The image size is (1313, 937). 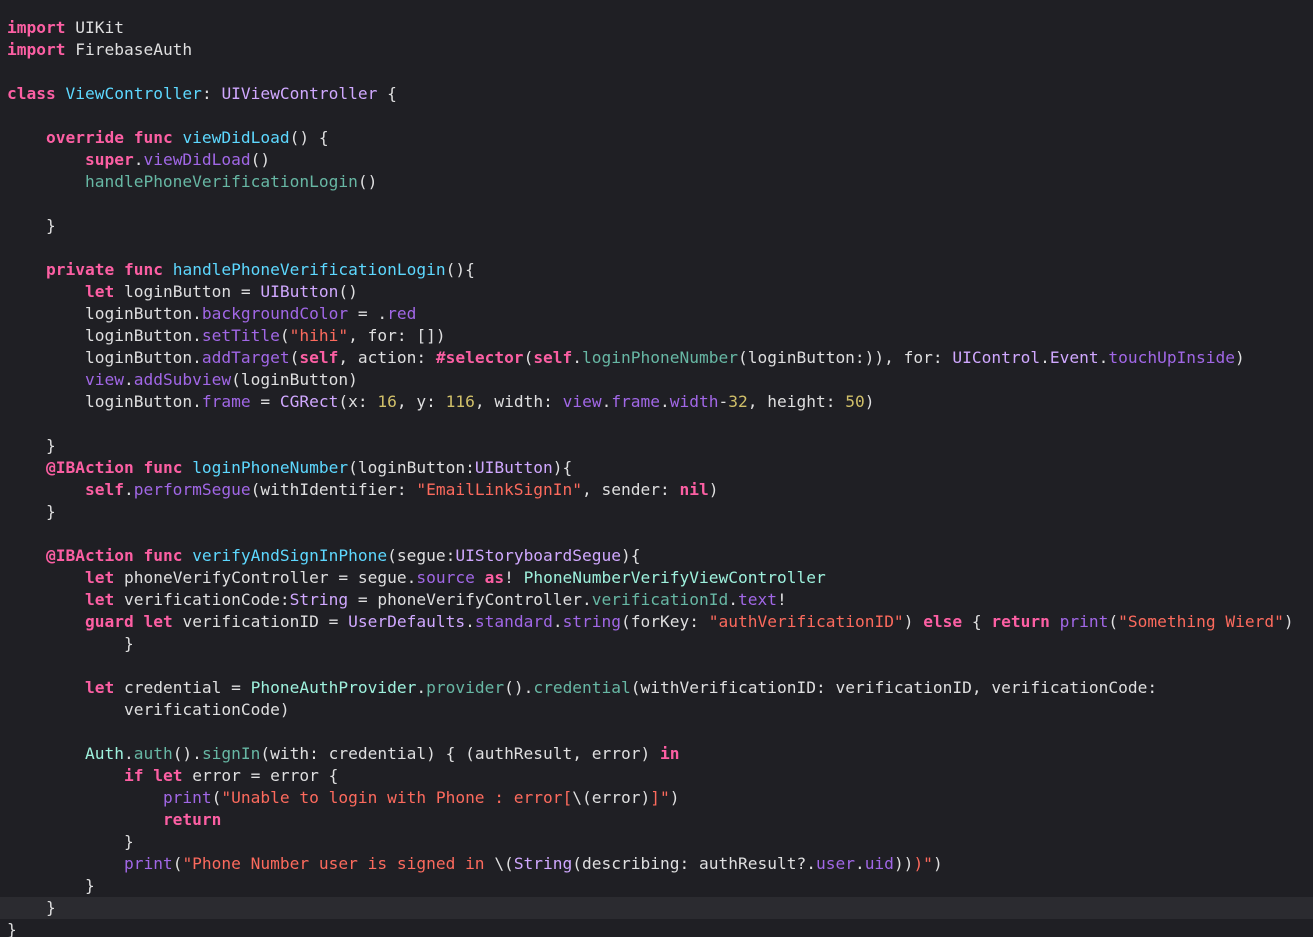 What do you see at coordinates (104, 401) in the screenshot?
I see `code-token-plain: loginButton.` at bounding box center [104, 401].